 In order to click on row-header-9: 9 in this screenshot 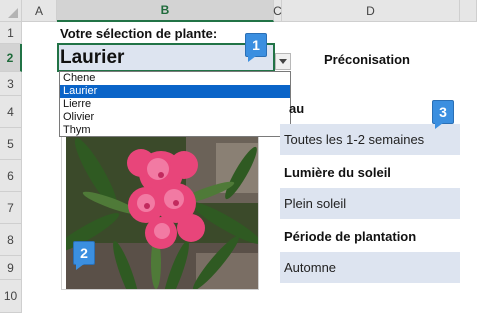, I will do `click(11, 268)`.